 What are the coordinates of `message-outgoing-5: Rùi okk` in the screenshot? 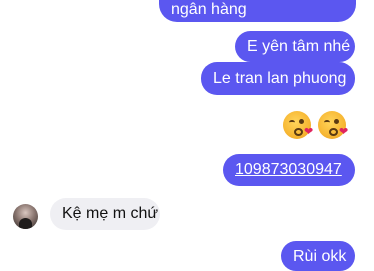 It's located at (318, 256).